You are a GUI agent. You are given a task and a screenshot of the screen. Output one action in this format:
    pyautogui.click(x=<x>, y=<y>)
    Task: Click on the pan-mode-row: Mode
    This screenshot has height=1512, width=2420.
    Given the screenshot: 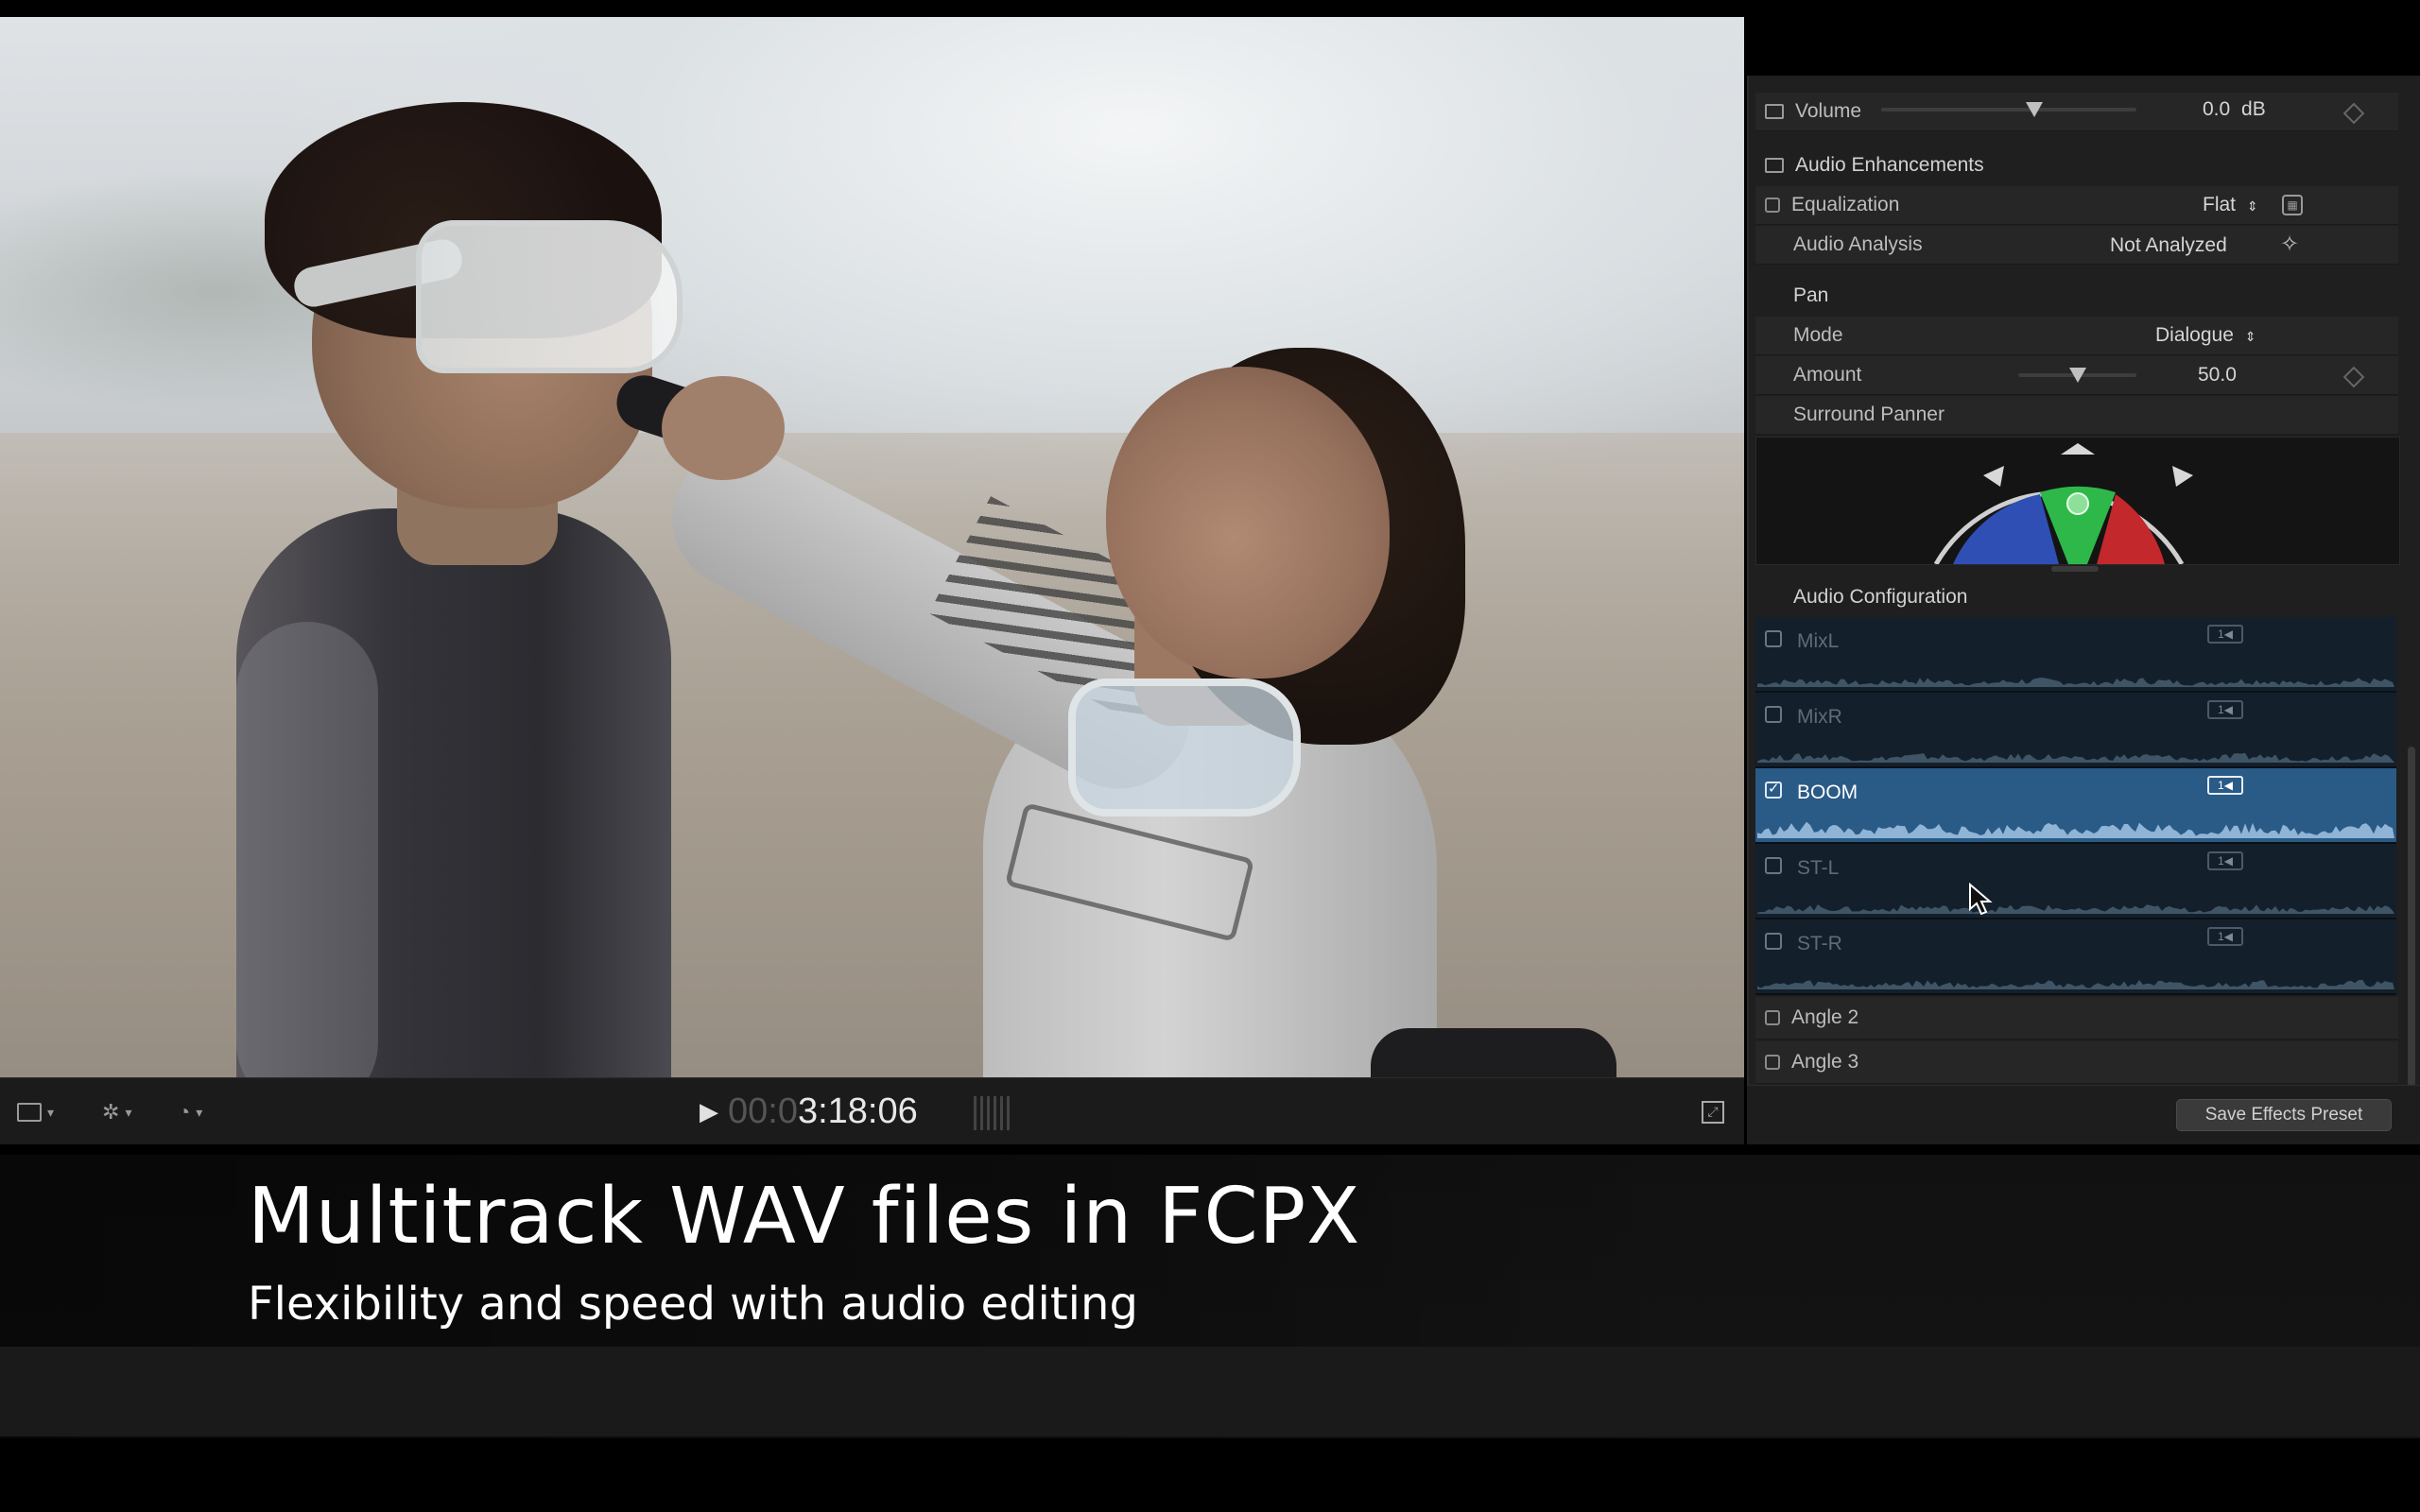 What is the action you would take?
    pyautogui.click(x=2076, y=336)
    